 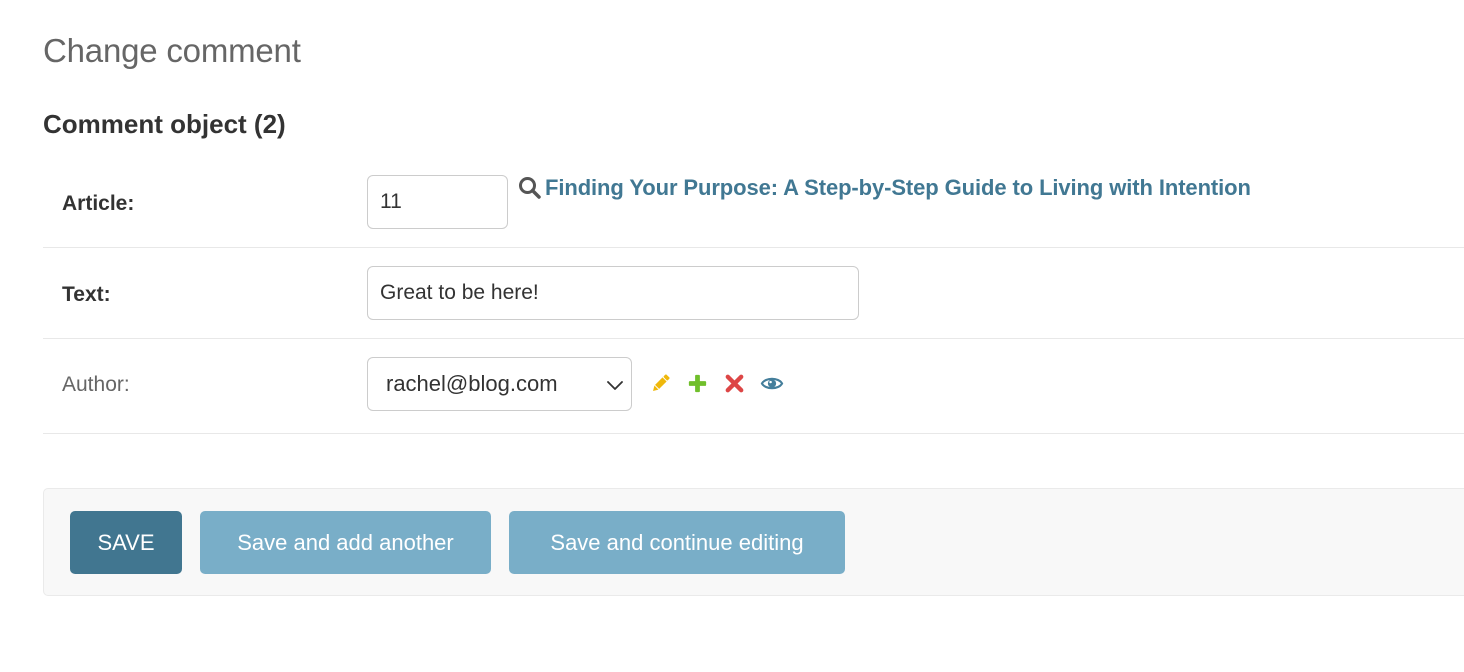 I want to click on plus-icon, so click(x=697, y=383).